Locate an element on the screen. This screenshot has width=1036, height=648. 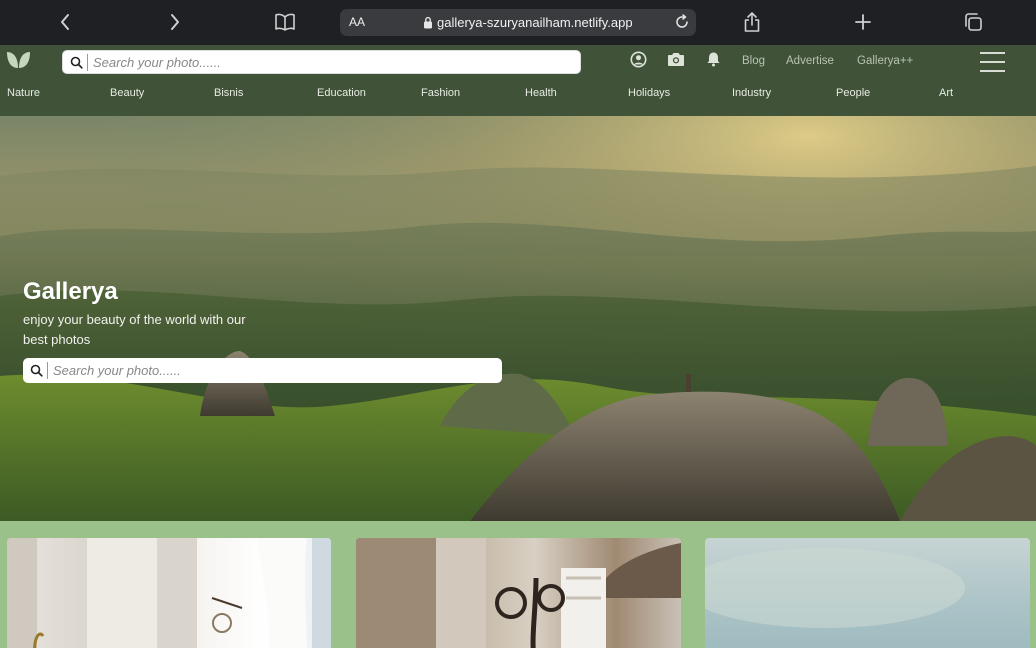
new-tab-button is located at coordinates (863, 22).